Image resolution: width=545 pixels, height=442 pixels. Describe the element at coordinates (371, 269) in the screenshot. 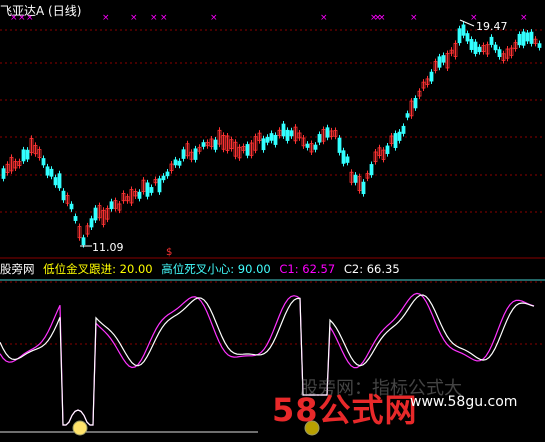

I see `c2-value: C2: 66.35` at that location.